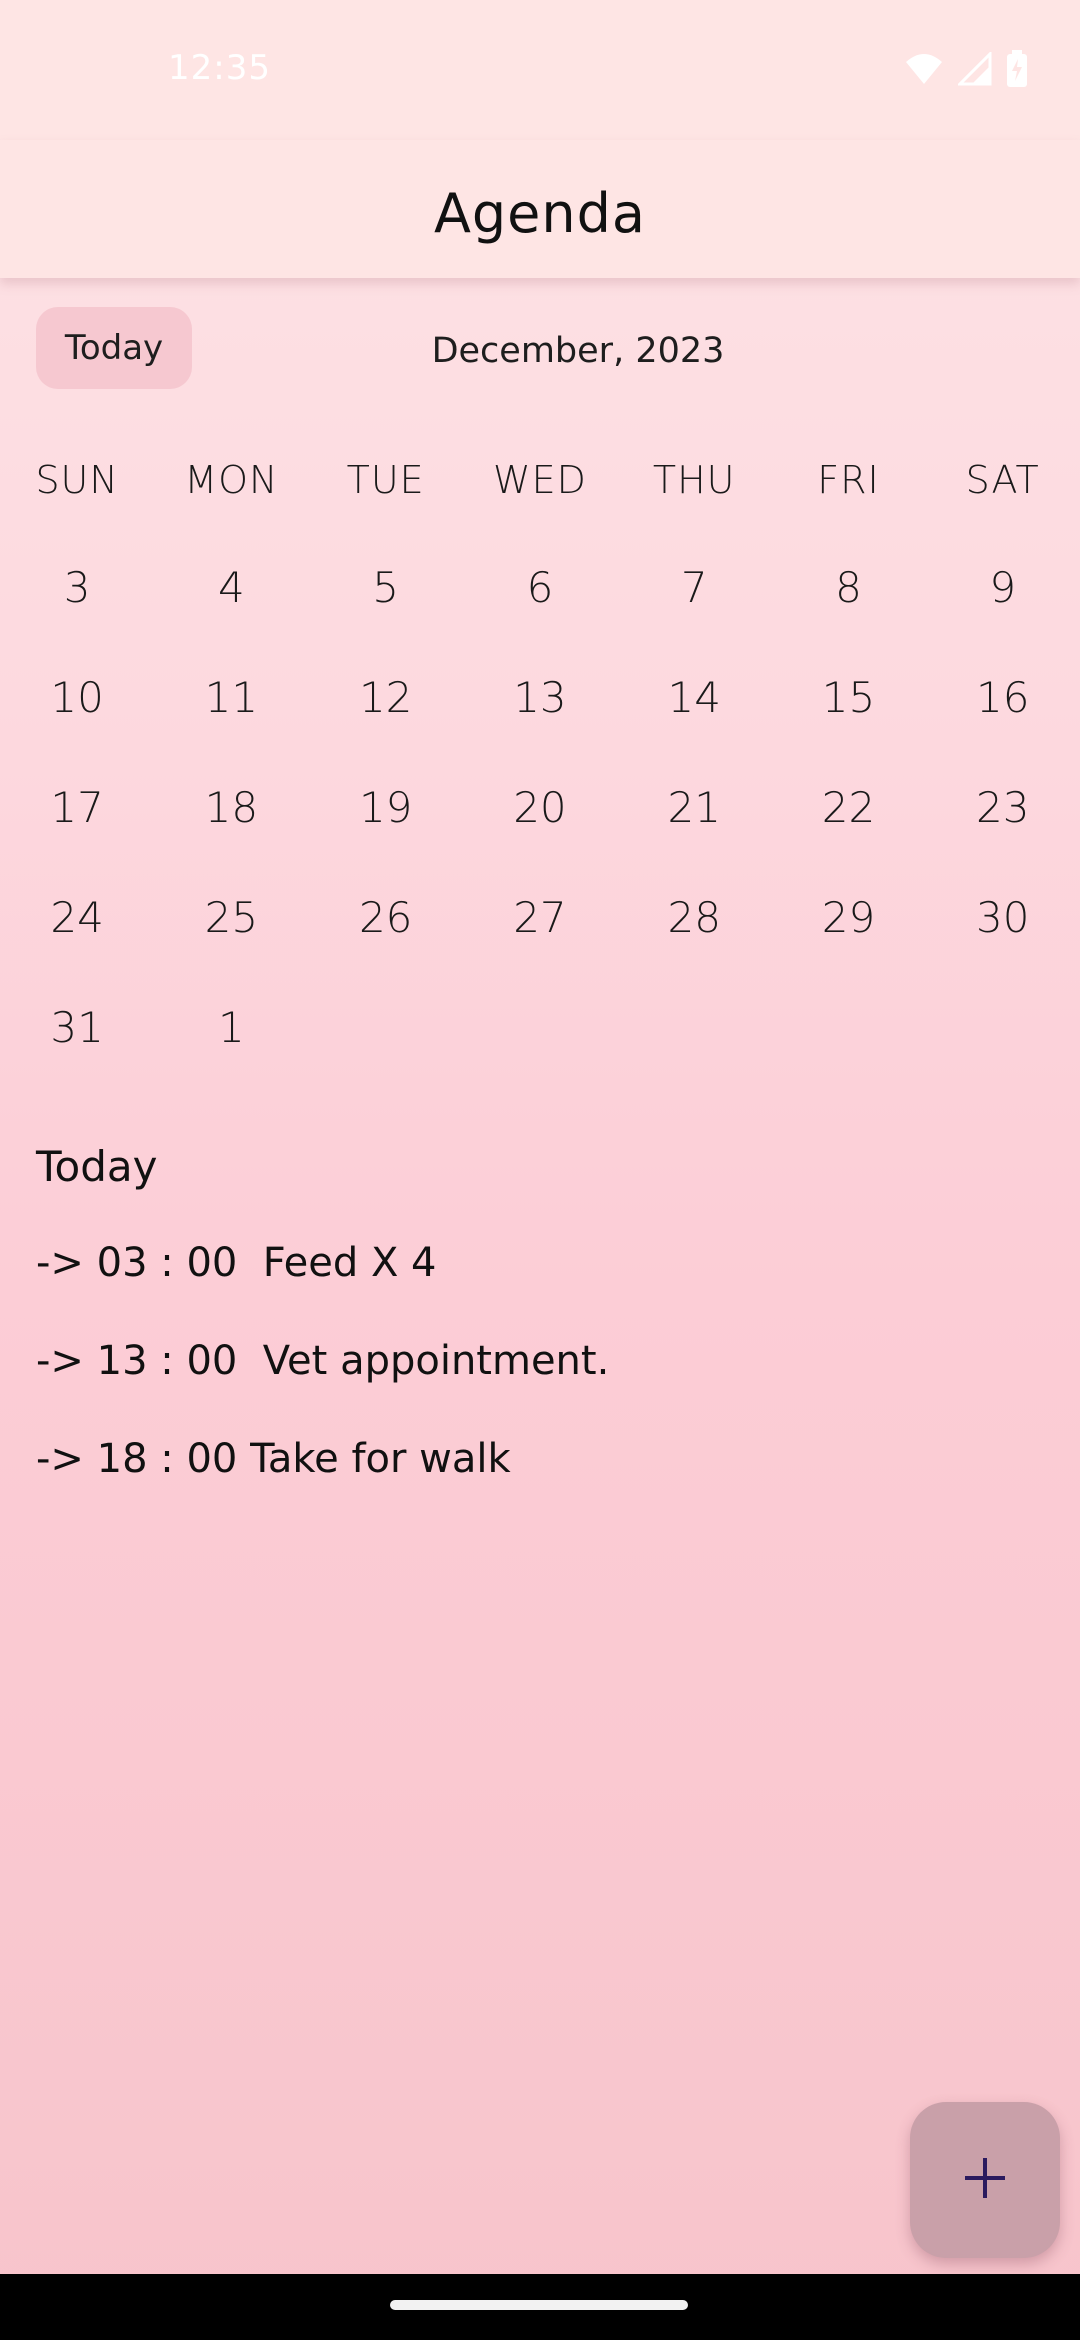 Image resolution: width=1080 pixels, height=2340 pixels. Describe the element at coordinates (386, 807) in the screenshot. I see `calendar-day: 19` at that location.